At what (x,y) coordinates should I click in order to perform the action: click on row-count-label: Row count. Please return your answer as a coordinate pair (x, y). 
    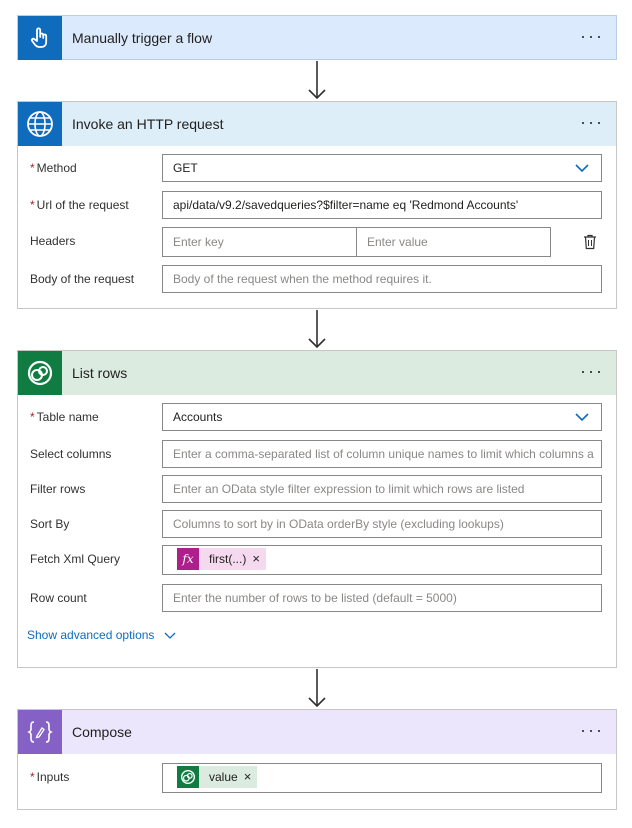
    Looking at the image, I should click on (58, 598).